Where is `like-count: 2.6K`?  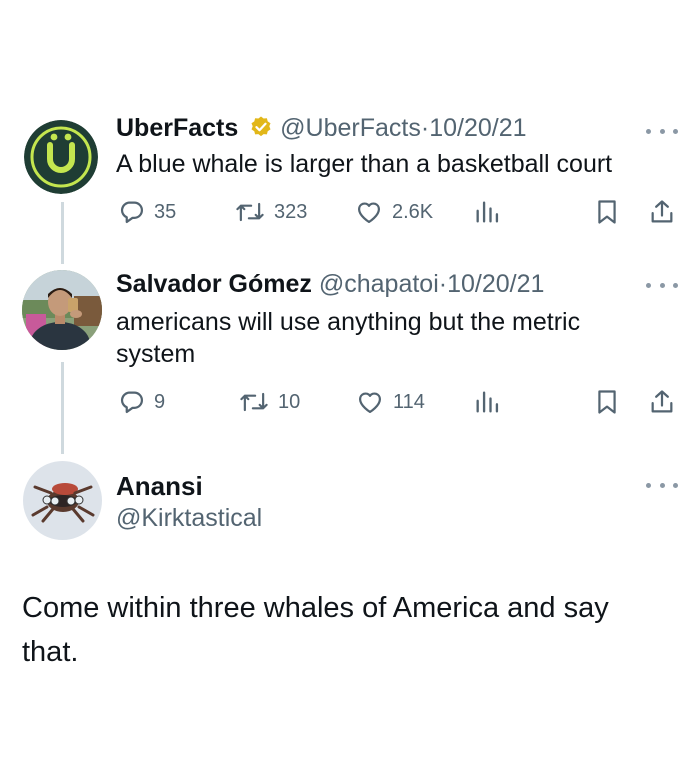
like-count: 2.6K is located at coordinates (413, 211).